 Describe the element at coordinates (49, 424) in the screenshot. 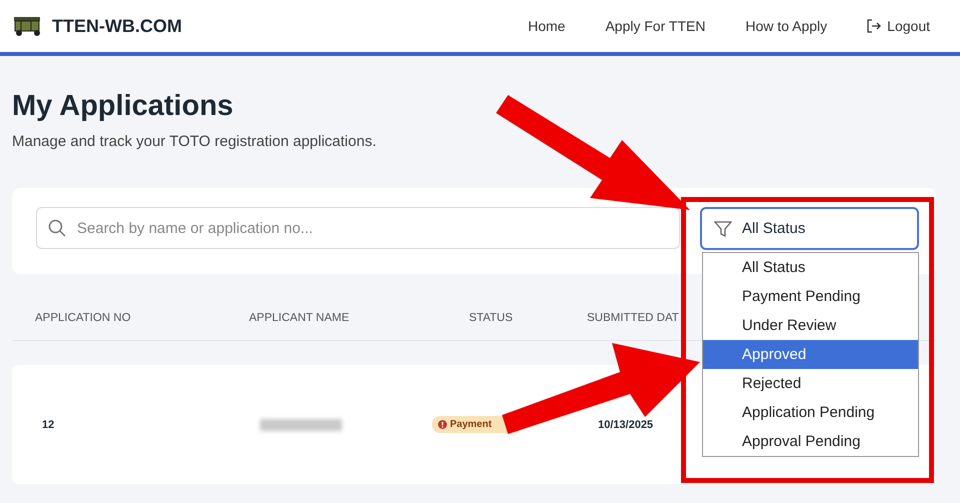

I see `table-cell-text: 12` at that location.